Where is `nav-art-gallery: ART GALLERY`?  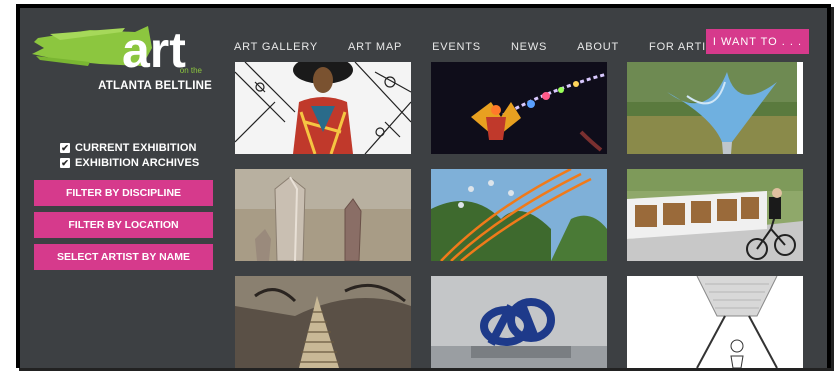 nav-art-gallery: ART GALLERY is located at coordinates (276, 47).